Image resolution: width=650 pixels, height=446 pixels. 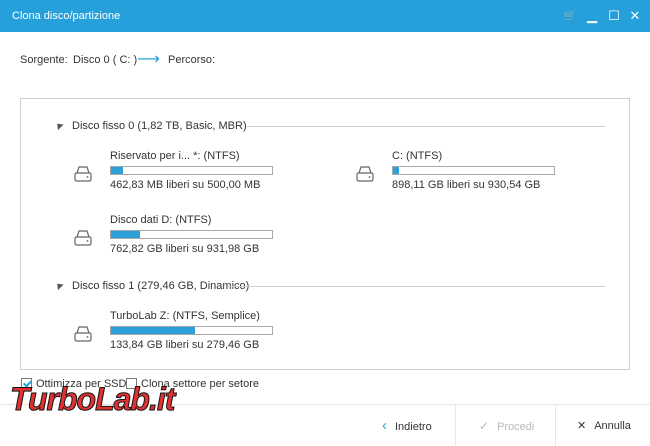 What do you see at coordinates (161, 286) in the screenshot?
I see `disk-1-label: Disco fisso 1 (279,46 GB, Dinamico)` at bounding box center [161, 286].